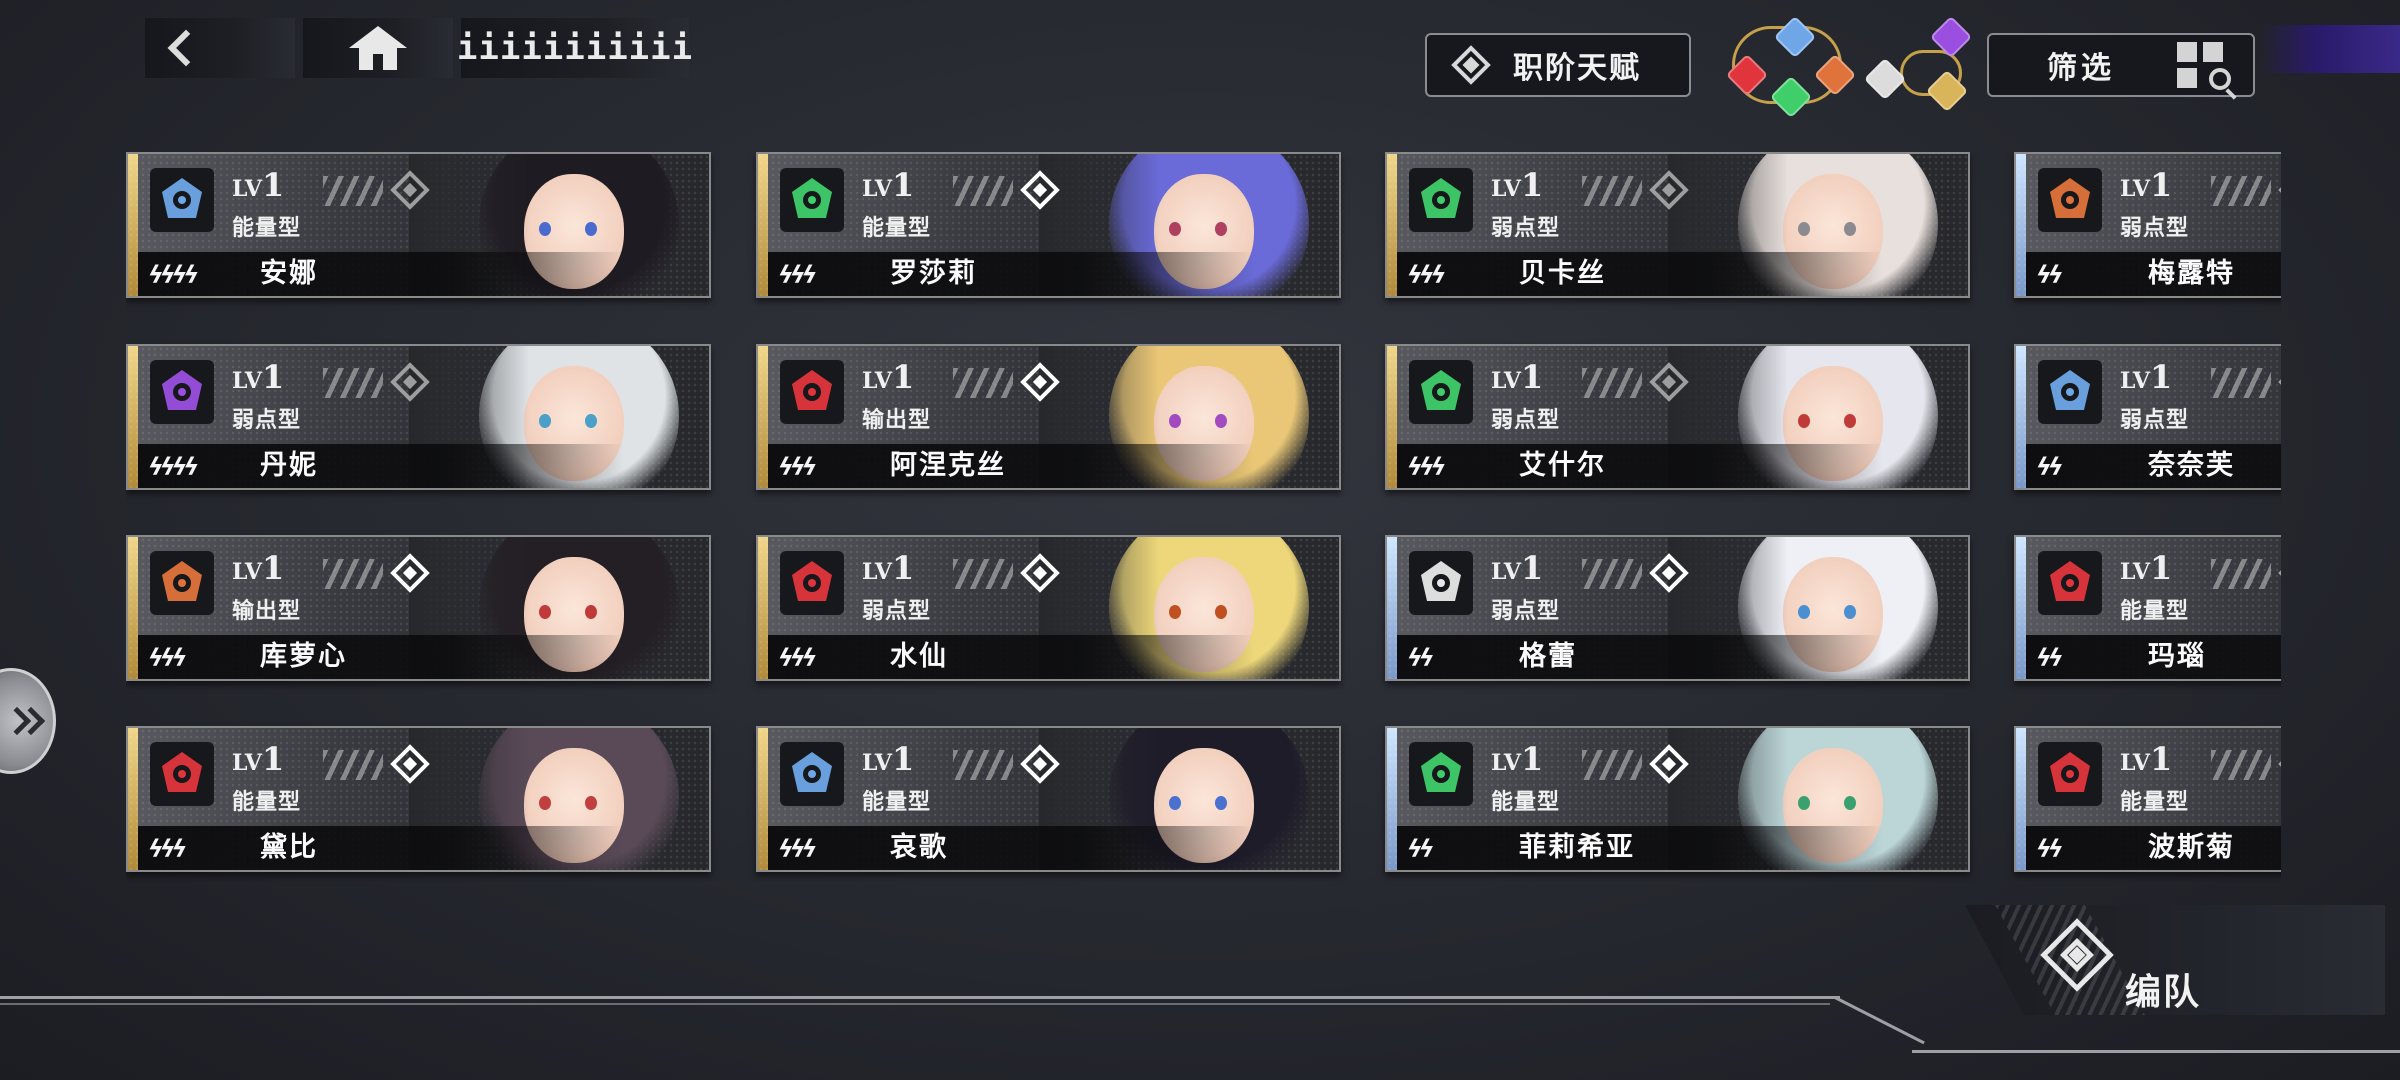 This screenshot has height=1080, width=2400. Describe the element at coordinates (220, 48) in the screenshot. I see `back-button` at that location.